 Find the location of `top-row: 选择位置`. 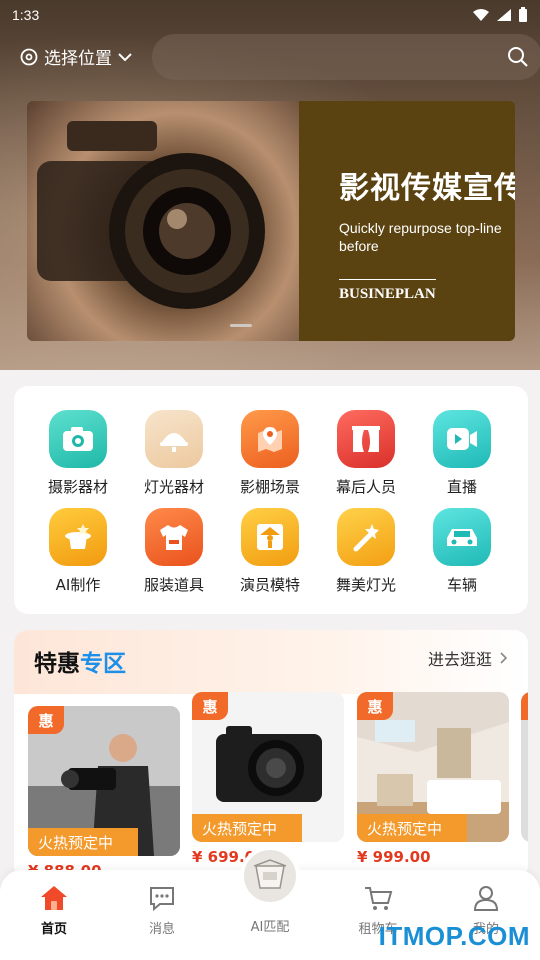

top-row: 选择位置 is located at coordinates (270, 57).